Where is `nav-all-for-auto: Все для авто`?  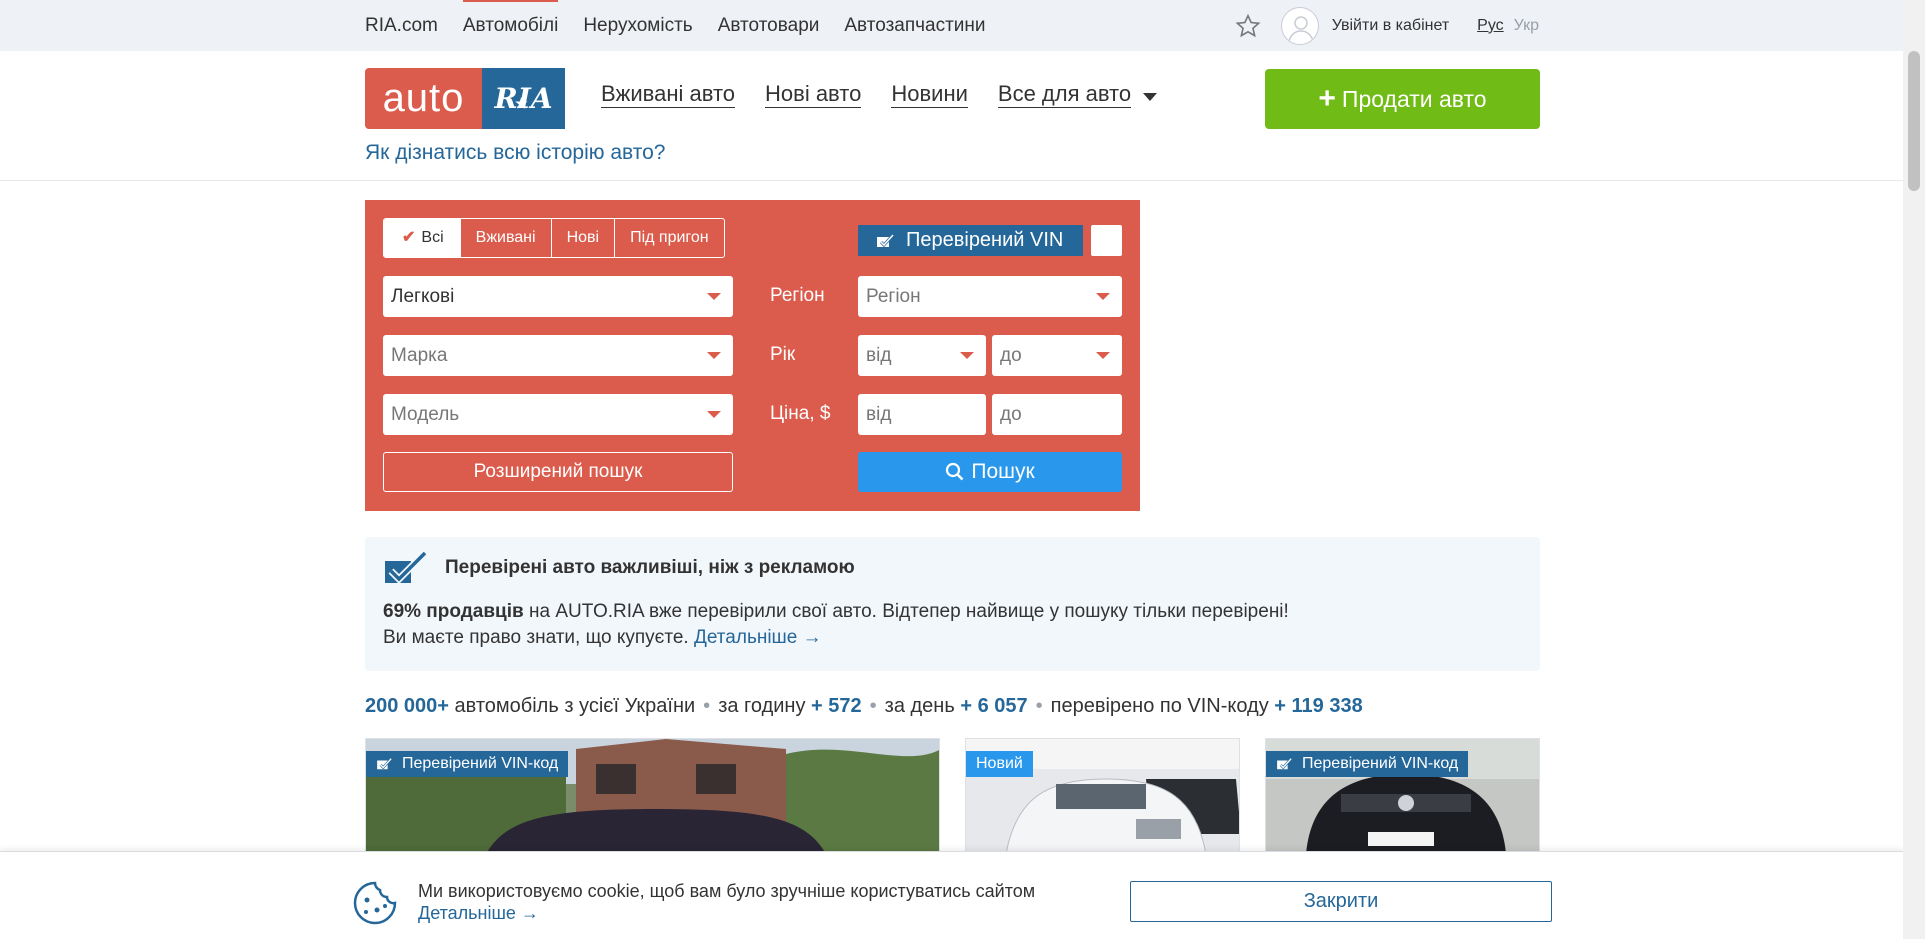
nav-all-for-auto: Все для авто is located at coordinates (1064, 94).